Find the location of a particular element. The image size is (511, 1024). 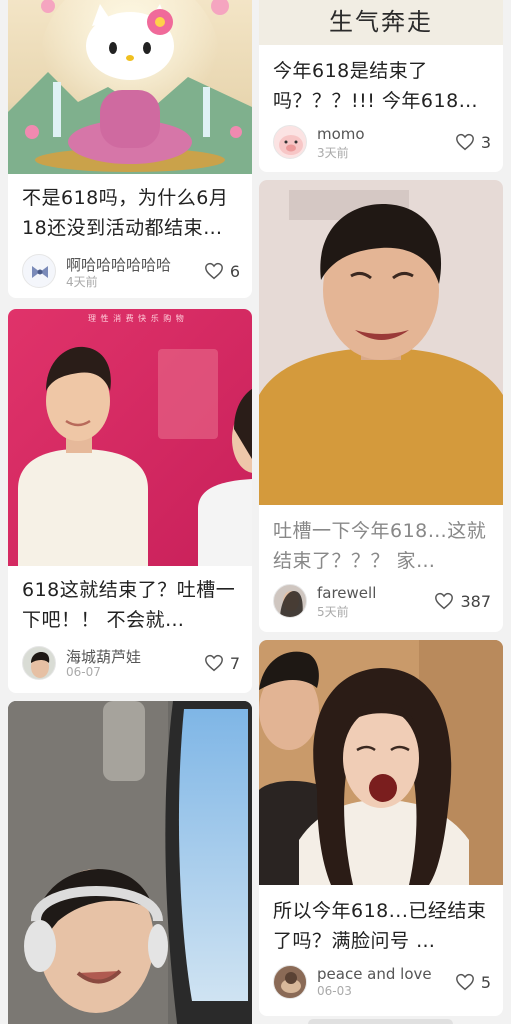

hello-kitty-image is located at coordinates (130, 87).